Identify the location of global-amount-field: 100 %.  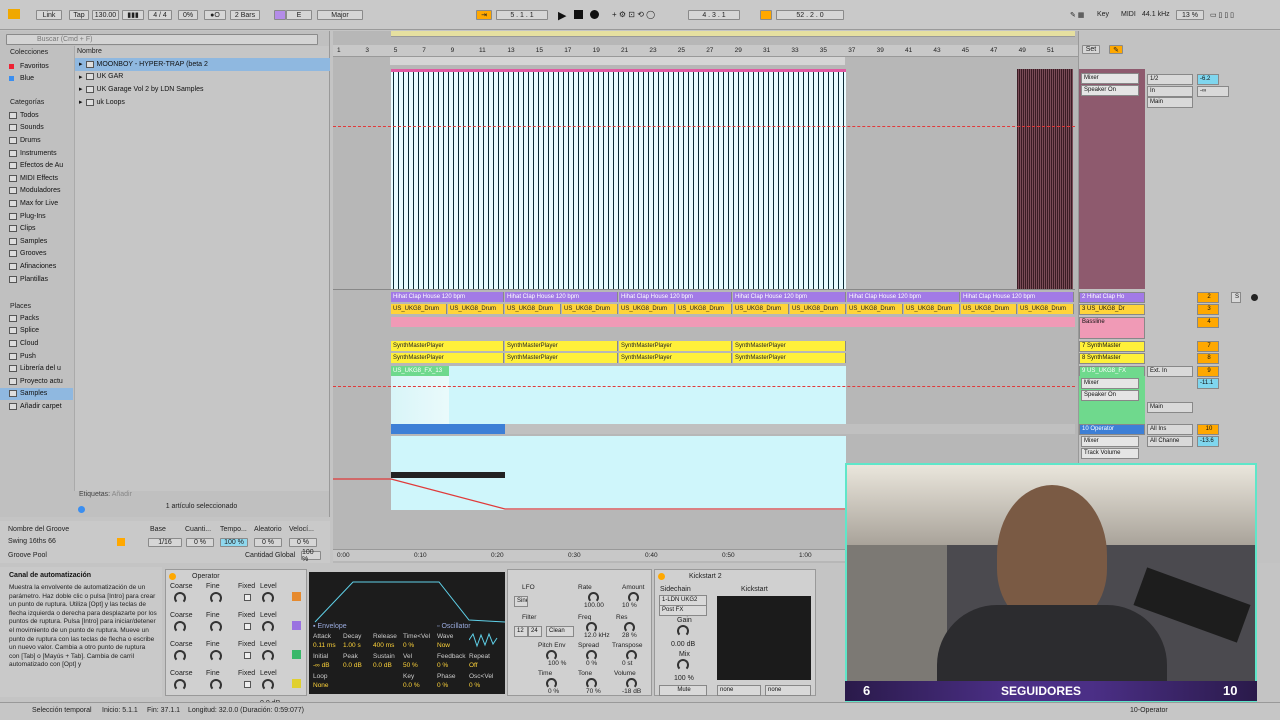
(311, 556).